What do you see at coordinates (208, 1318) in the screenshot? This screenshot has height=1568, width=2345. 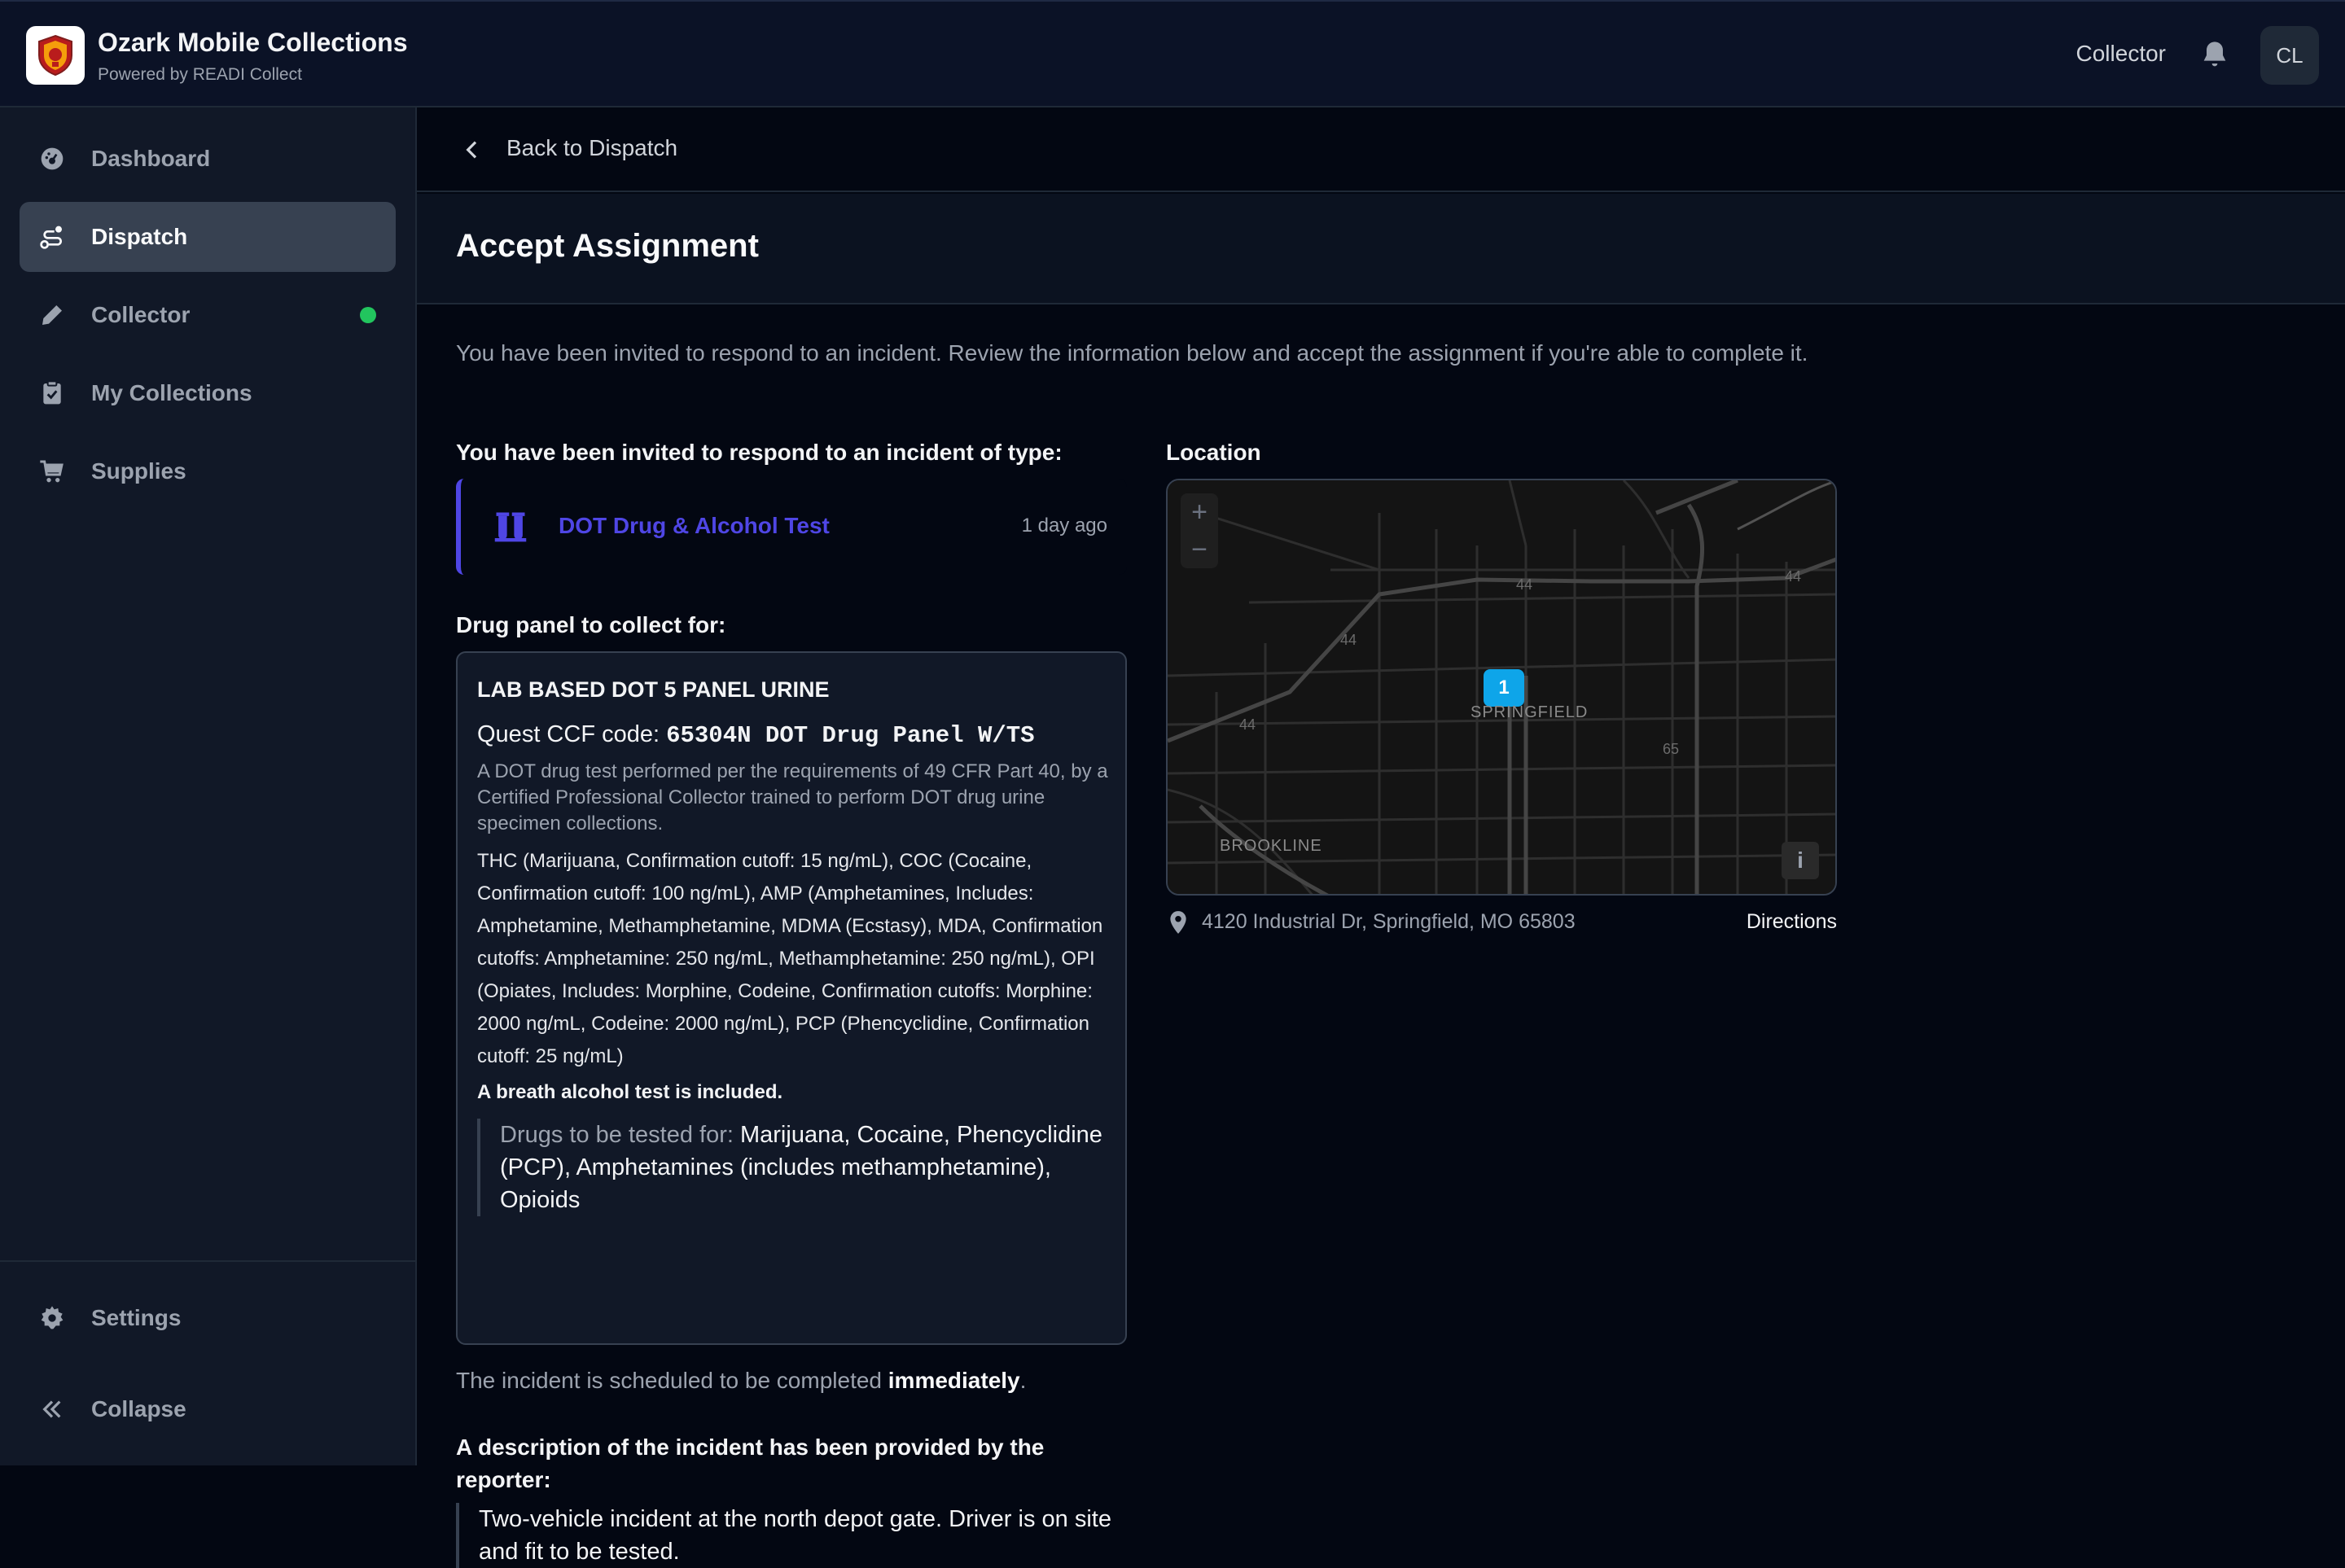 I see `sidebar-item-settings: Settings` at bounding box center [208, 1318].